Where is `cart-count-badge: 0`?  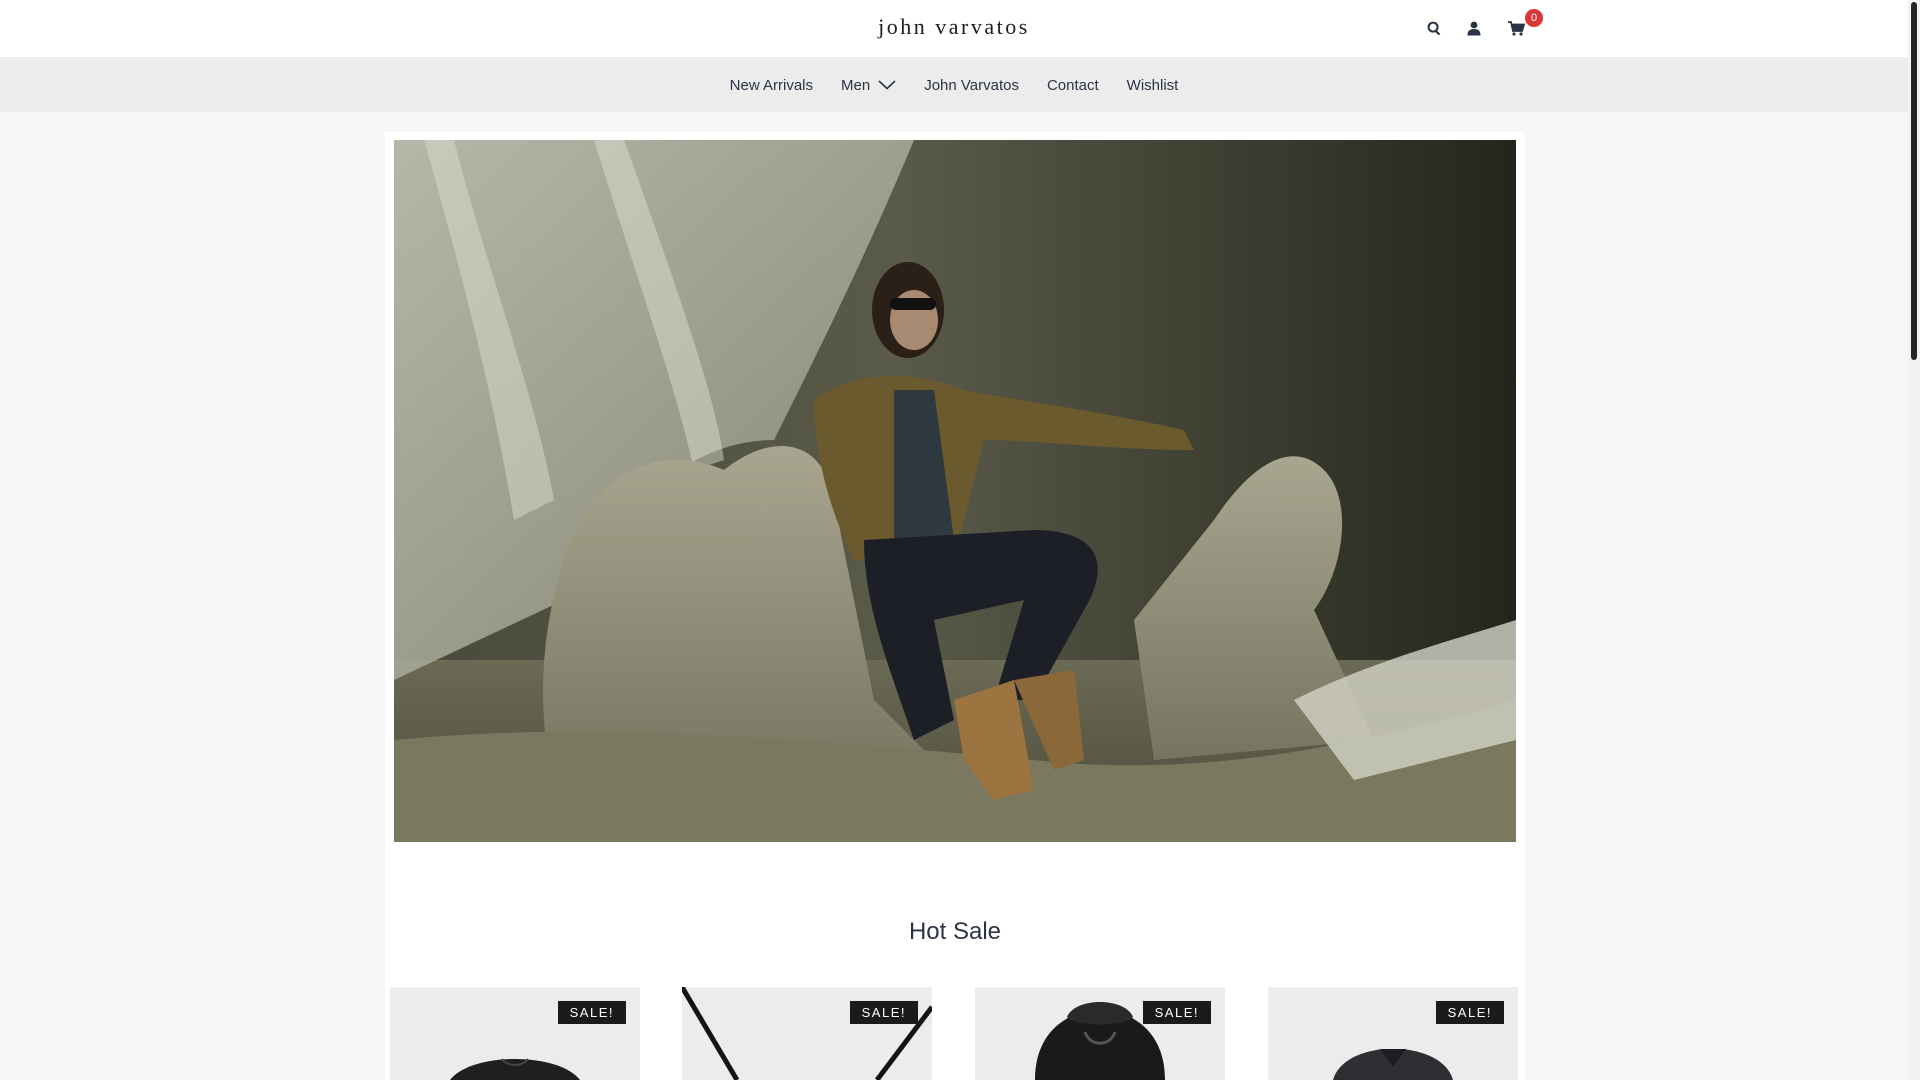
cart-count-badge: 0 is located at coordinates (1534, 18).